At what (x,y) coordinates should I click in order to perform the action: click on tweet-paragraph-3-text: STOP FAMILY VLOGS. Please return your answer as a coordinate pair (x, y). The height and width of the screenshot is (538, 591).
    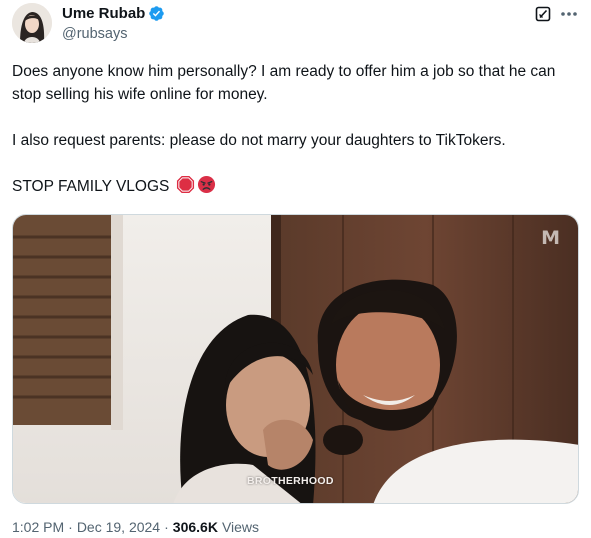
    Looking at the image, I should click on (91, 186).